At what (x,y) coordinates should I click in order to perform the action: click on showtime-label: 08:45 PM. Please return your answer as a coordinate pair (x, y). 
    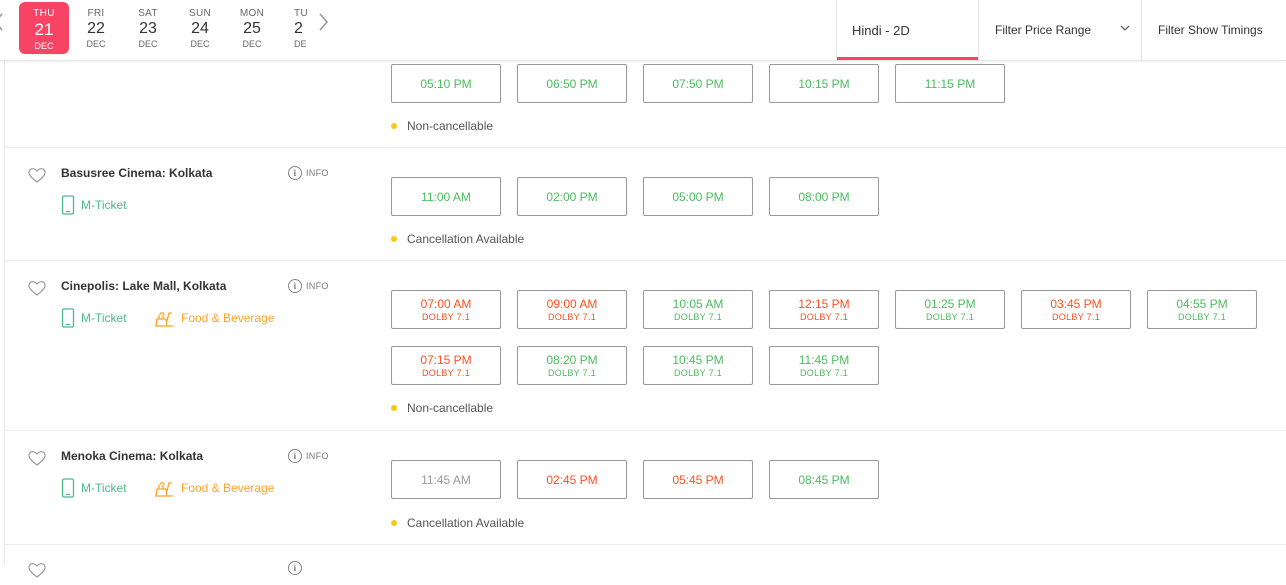
    Looking at the image, I should click on (824, 479).